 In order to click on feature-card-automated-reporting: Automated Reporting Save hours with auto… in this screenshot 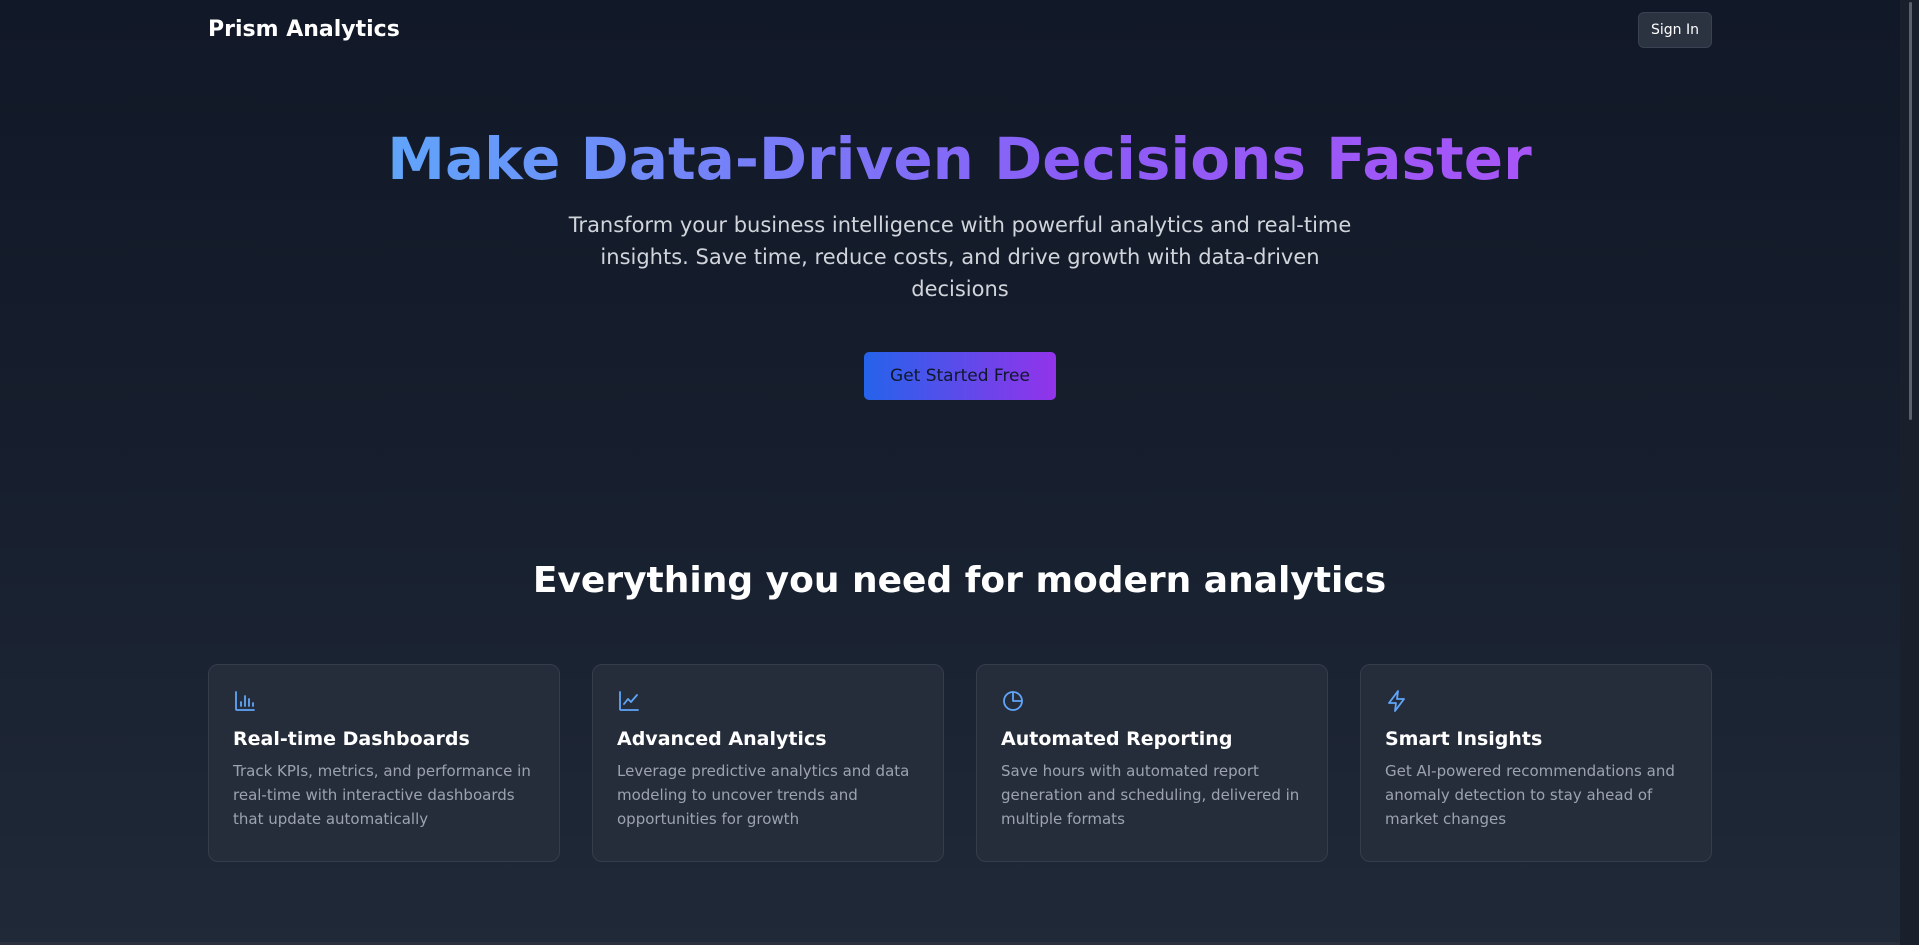, I will do `click(1152, 763)`.